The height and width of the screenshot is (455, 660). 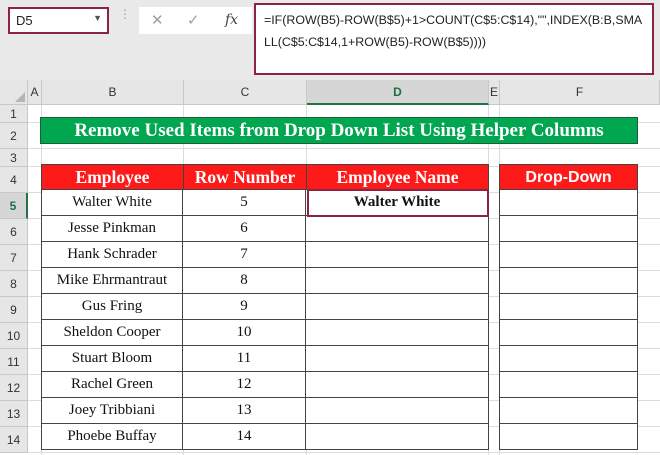 I want to click on insert-function-icon: fx, so click(x=231, y=20).